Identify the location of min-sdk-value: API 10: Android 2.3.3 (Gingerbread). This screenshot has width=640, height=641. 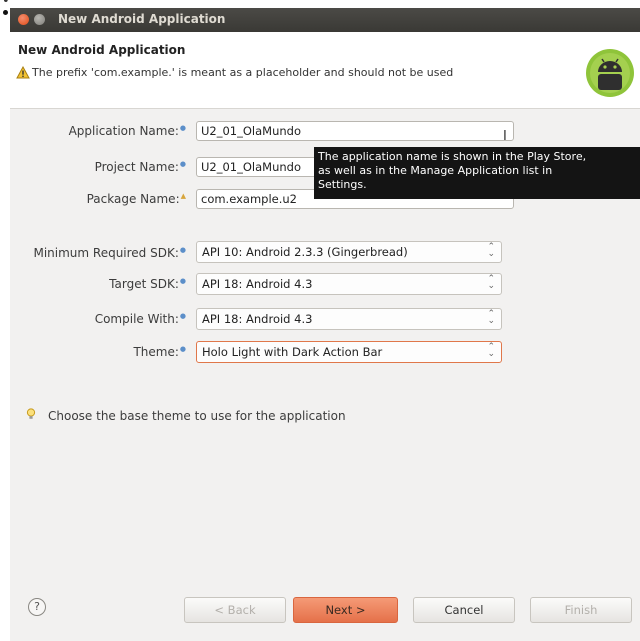
(305, 252).